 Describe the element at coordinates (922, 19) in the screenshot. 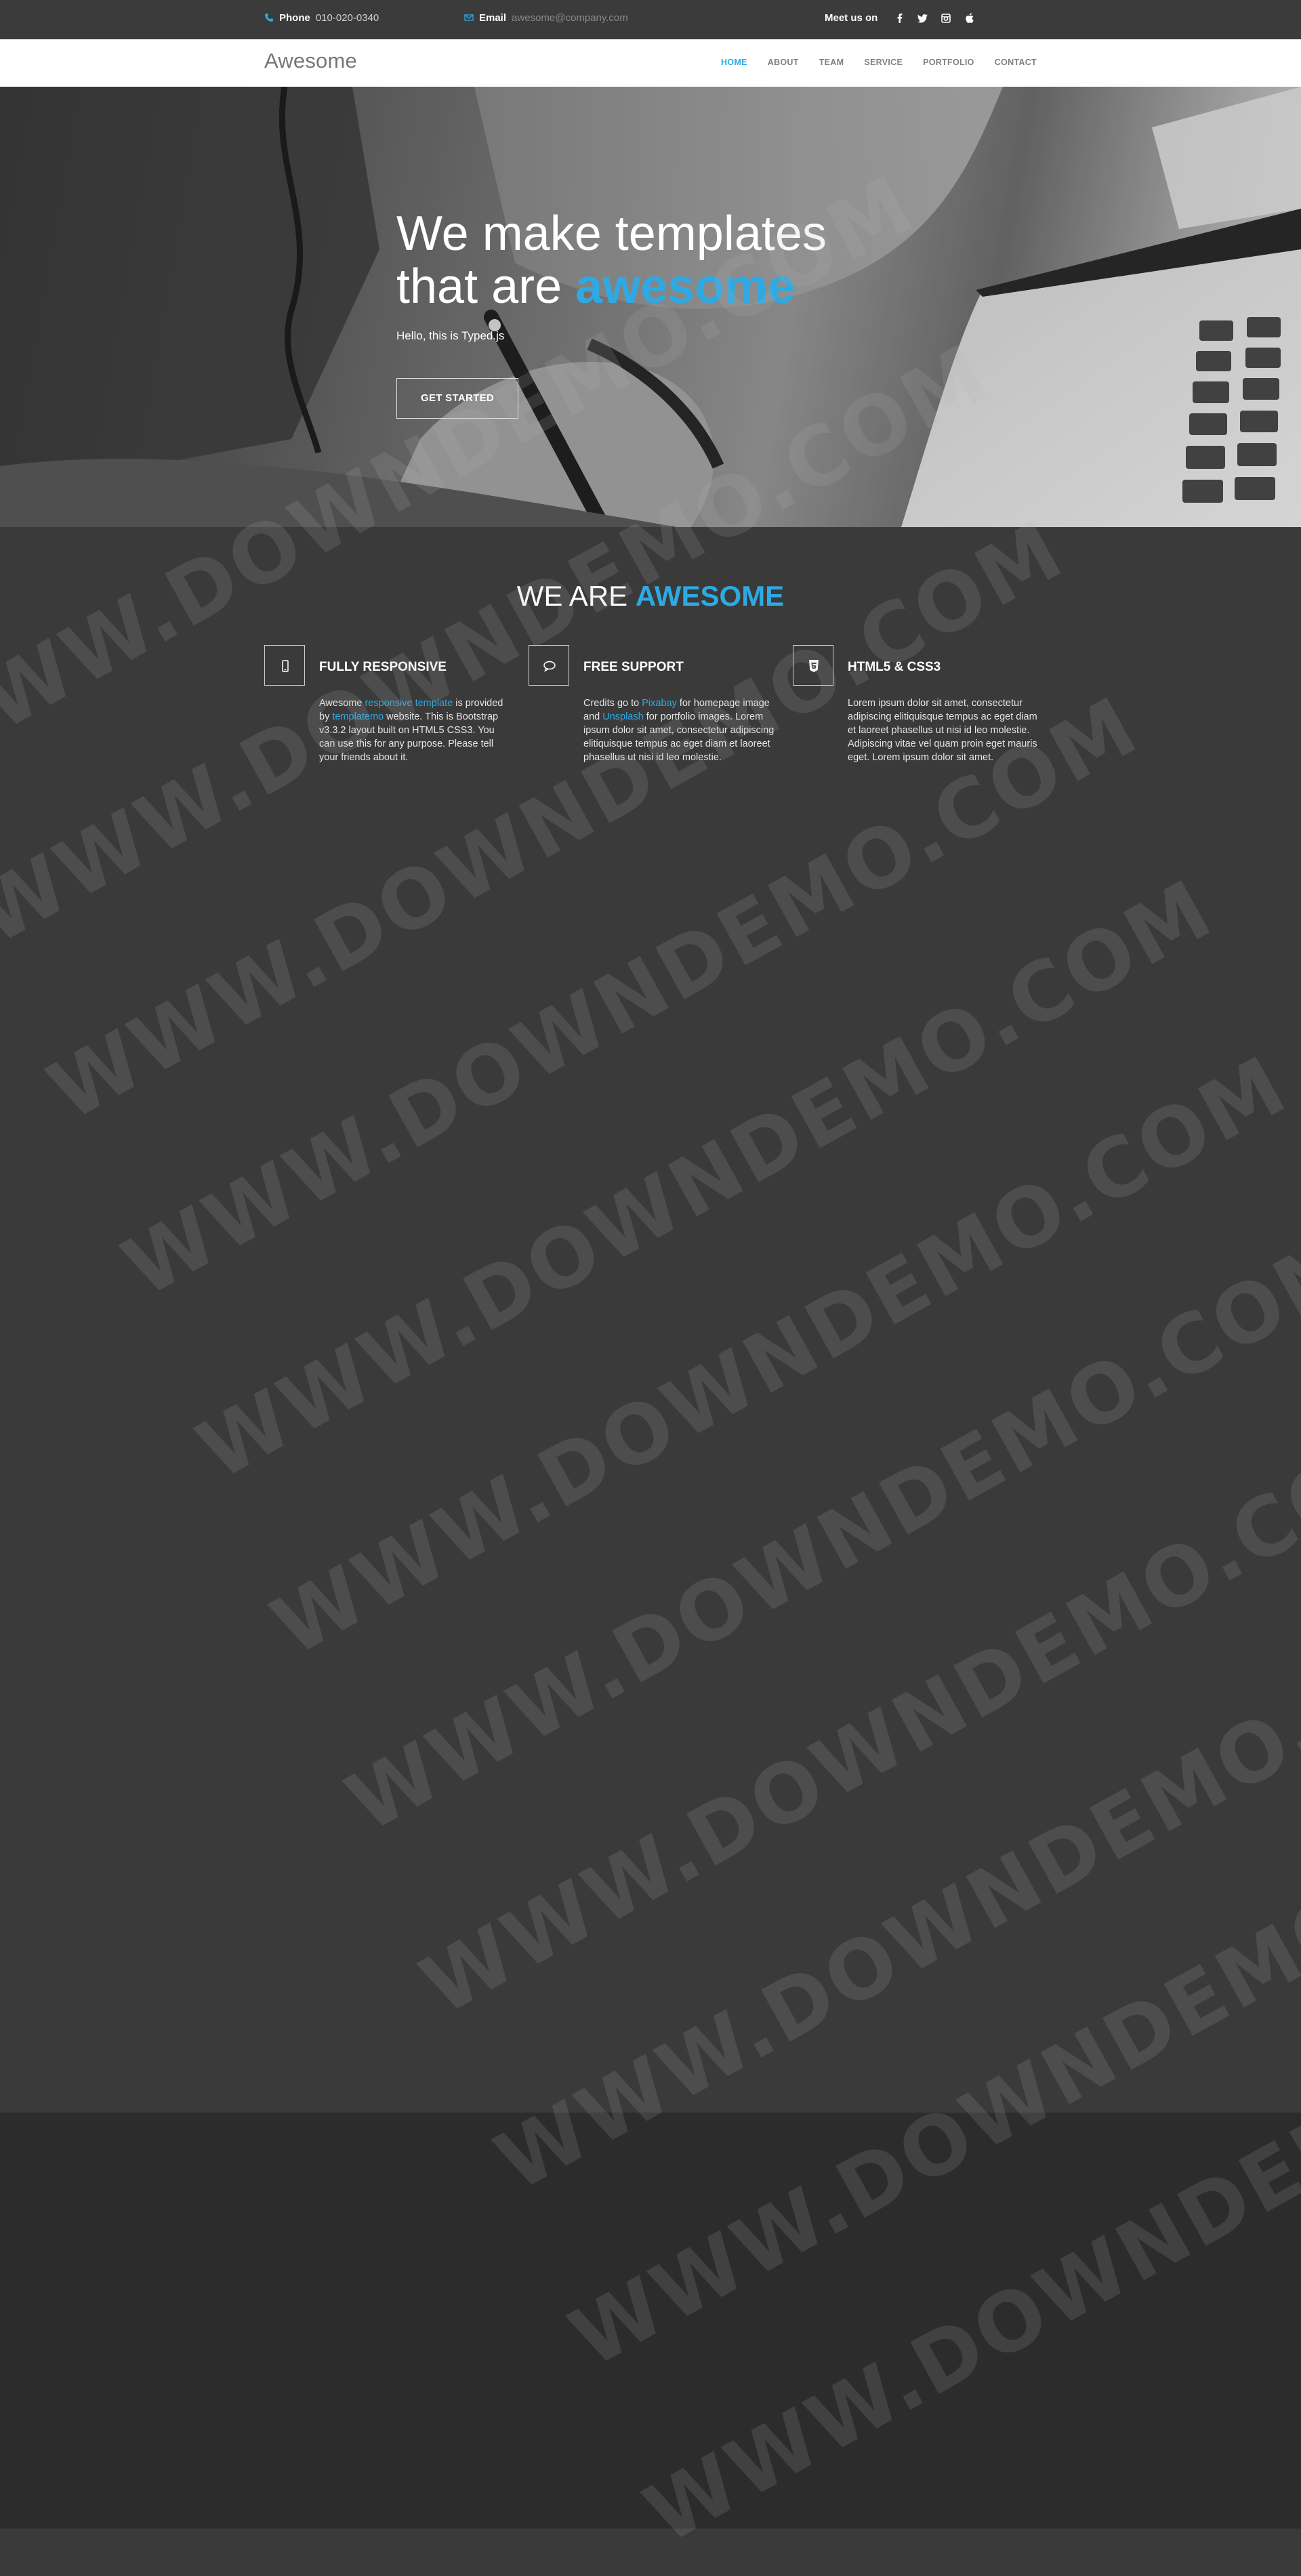

I see `twitter-icon` at that location.